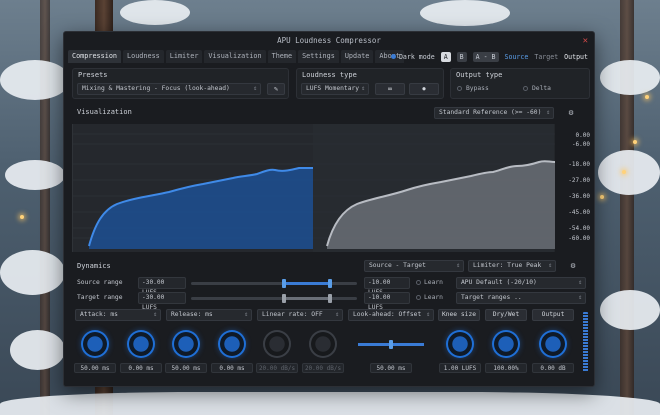 The width and height of the screenshot is (660, 415). What do you see at coordinates (429, 283) in the screenshot?
I see `source-learn-toggle: Learn` at bounding box center [429, 283].